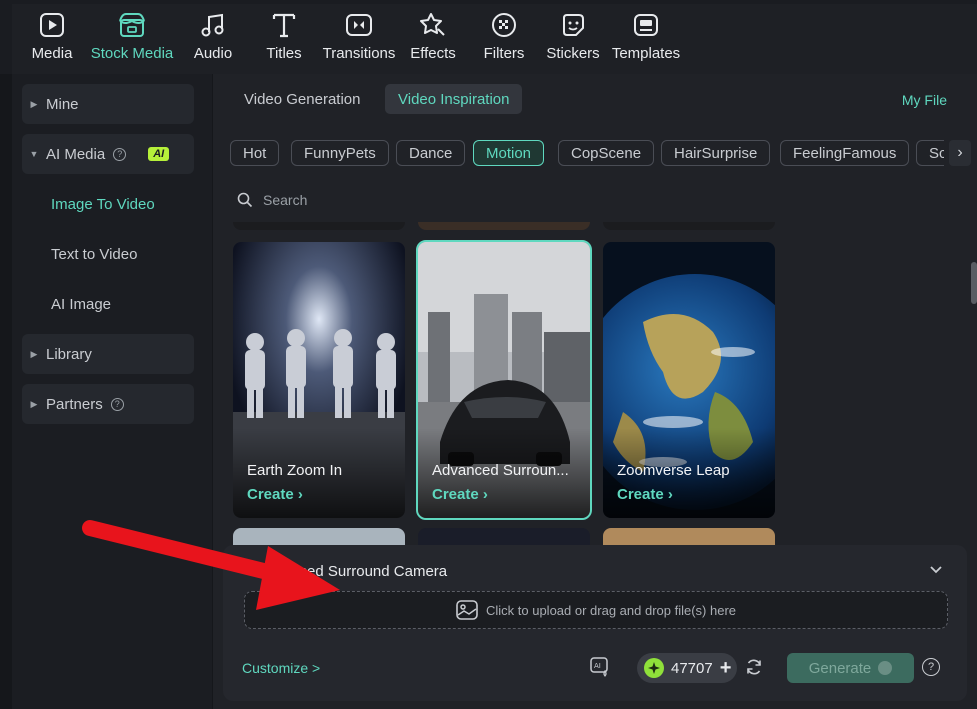  What do you see at coordinates (716, 153) in the screenshot?
I see `chip-hairsurprise: HairSurprise` at bounding box center [716, 153].